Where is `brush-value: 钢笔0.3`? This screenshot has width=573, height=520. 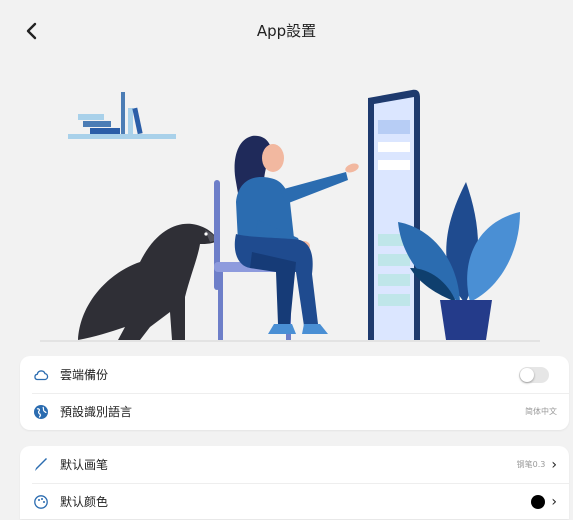 brush-value: 钢笔0.3 is located at coordinates (531, 464).